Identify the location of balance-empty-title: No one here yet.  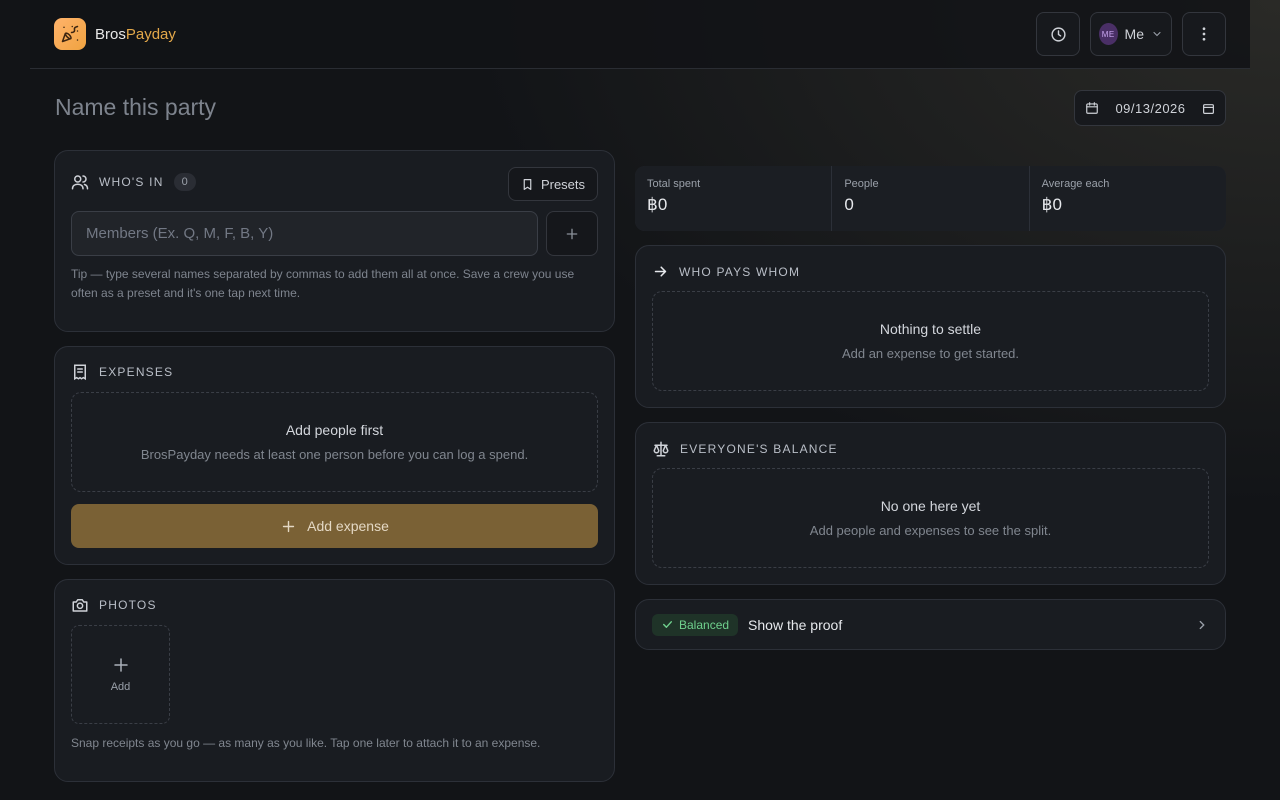
(930, 506).